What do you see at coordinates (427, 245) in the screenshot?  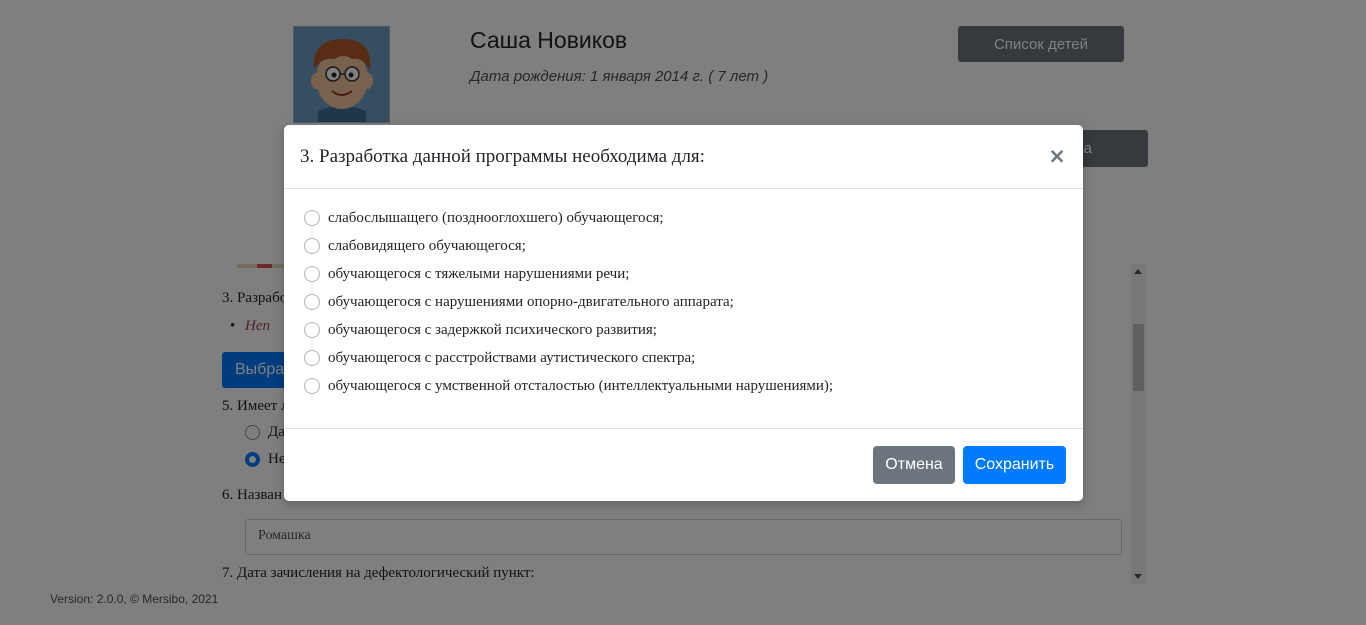 I see `option-label: слабовидящего обучающегося;` at bounding box center [427, 245].